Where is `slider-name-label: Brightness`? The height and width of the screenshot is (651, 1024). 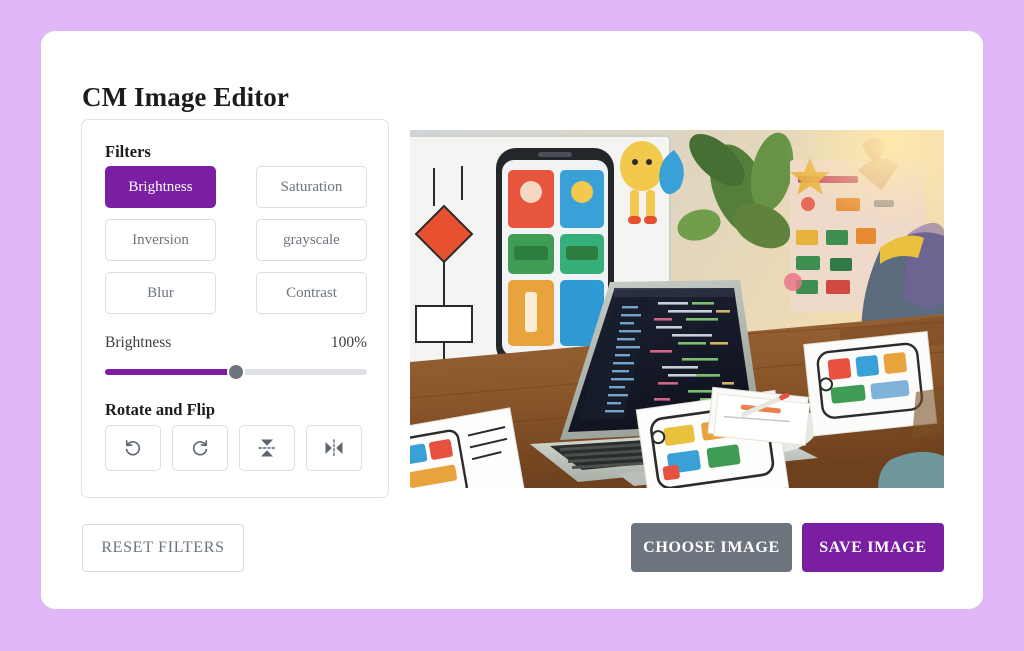 slider-name-label: Brightness is located at coordinates (138, 342).